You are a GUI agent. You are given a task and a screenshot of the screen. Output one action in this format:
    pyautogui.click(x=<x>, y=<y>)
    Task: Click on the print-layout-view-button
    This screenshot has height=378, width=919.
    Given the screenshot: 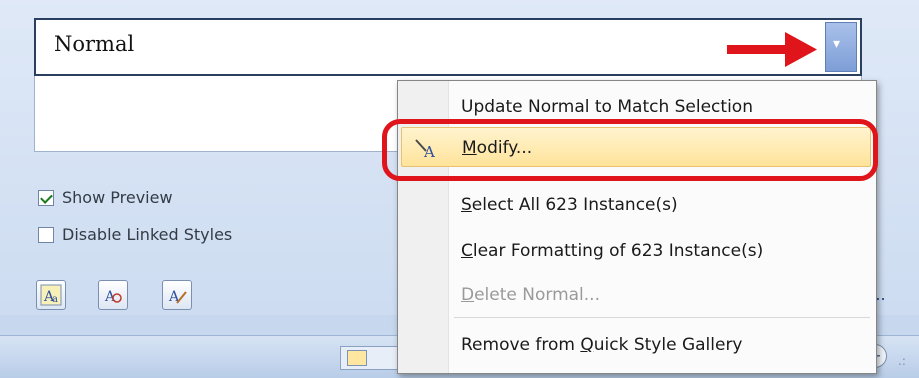 What is the action you would take?
    pyautogui.click(x=357, y=358)
    